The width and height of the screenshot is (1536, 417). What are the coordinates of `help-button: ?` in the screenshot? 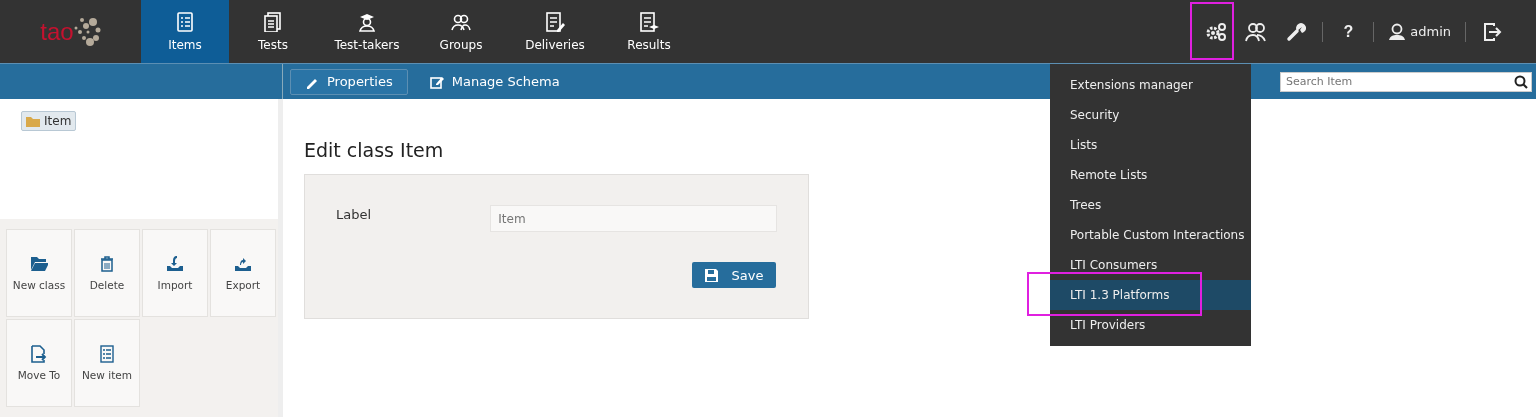 It's located at (1348, 31).